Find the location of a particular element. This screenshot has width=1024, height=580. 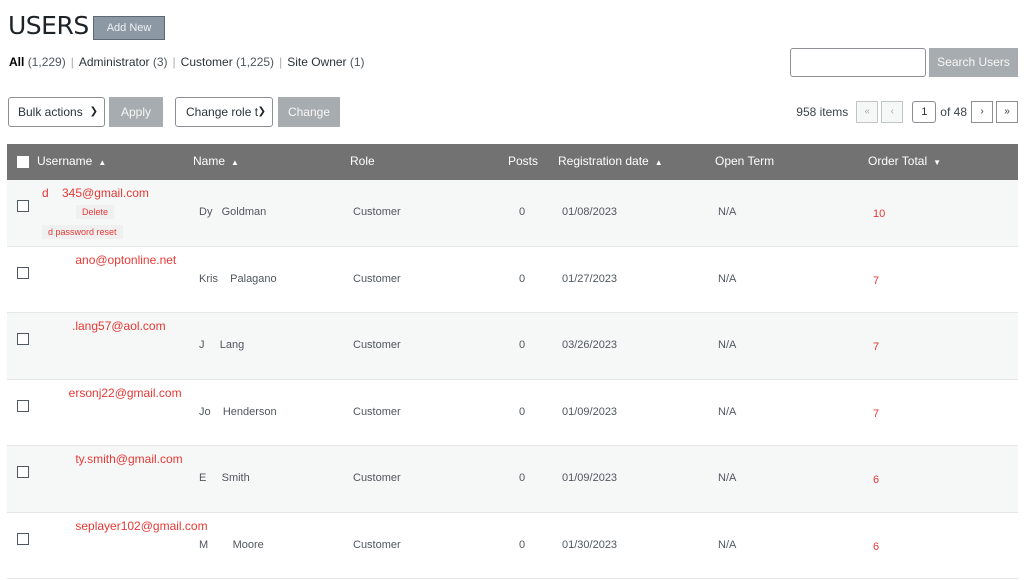

change-role-select: Change role t ❯ is located at coordinates (224, 112).